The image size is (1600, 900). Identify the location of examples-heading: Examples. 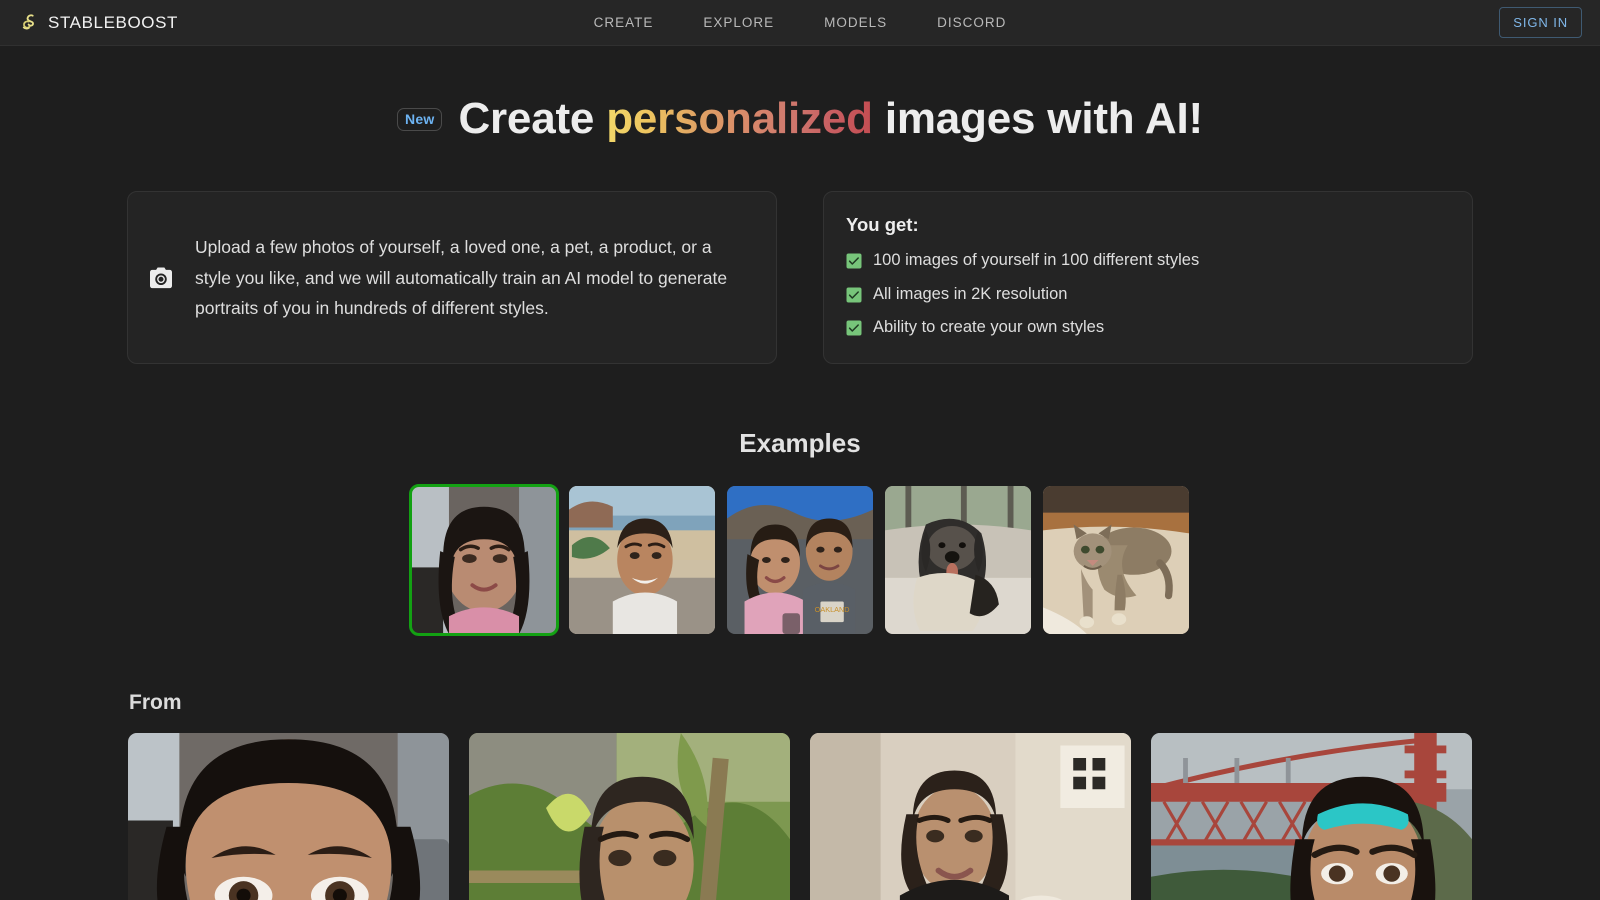
(800, 442).